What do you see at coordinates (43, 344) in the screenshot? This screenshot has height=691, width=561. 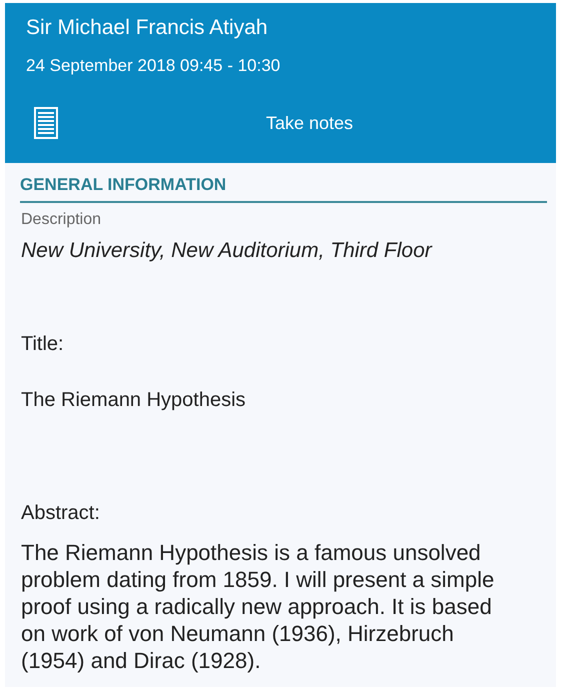 I see `field-label: Title:` at bounding box center [43, 344].